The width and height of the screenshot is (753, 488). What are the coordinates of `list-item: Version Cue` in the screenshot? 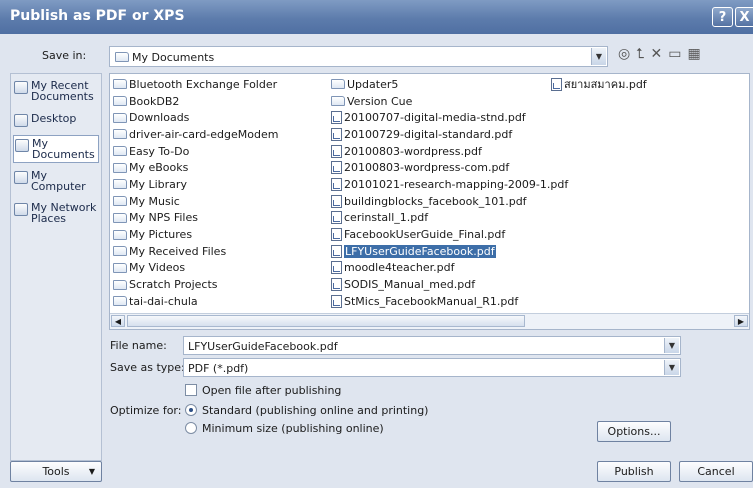 It's located at (449, 101).